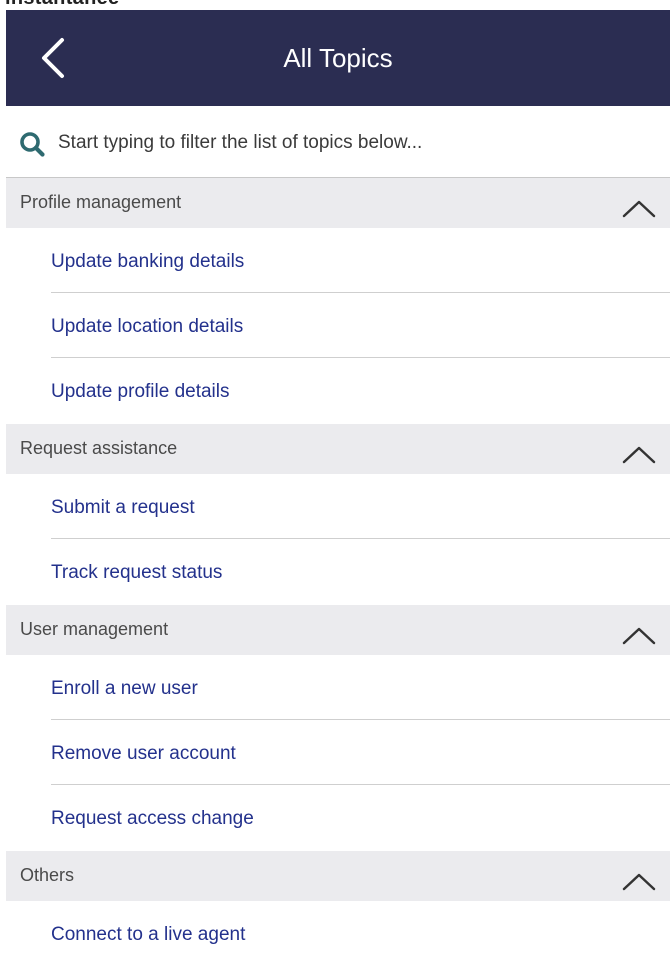 Image resolution: width=670 pixels, height=965 pixels. Describe the element at coordinates (360, 260) in the screenshot. I see `topic-item-update-banking-details: Update banking details` at that location.